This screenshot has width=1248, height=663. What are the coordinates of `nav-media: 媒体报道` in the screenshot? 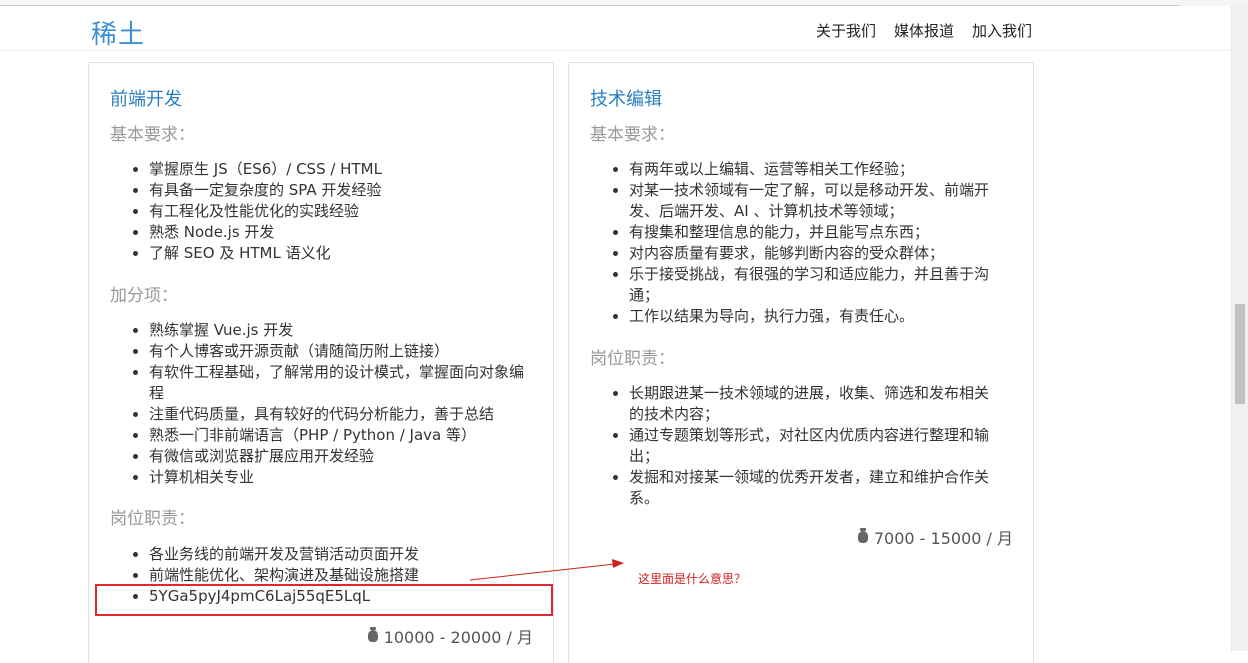 It's located at (924, 30).